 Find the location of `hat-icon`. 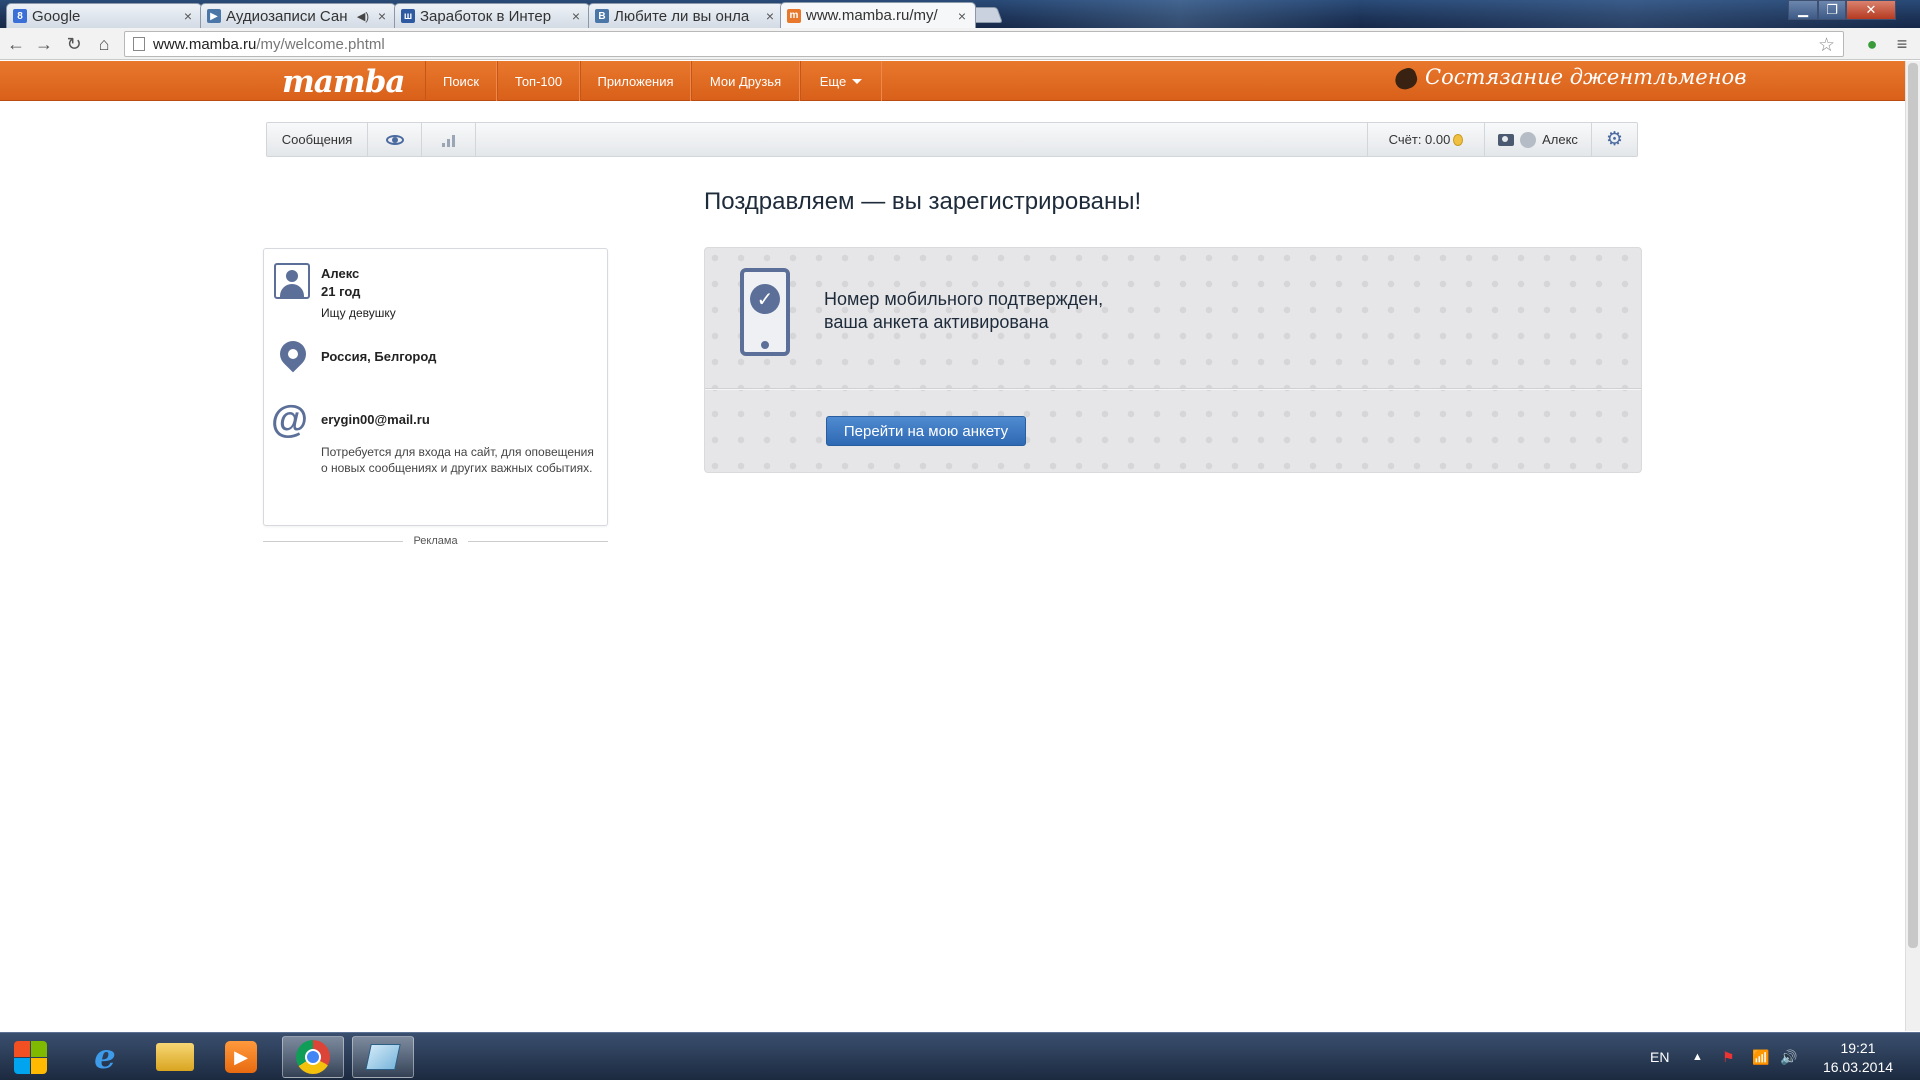

hat-icon is located at coordinates (1406, 78).